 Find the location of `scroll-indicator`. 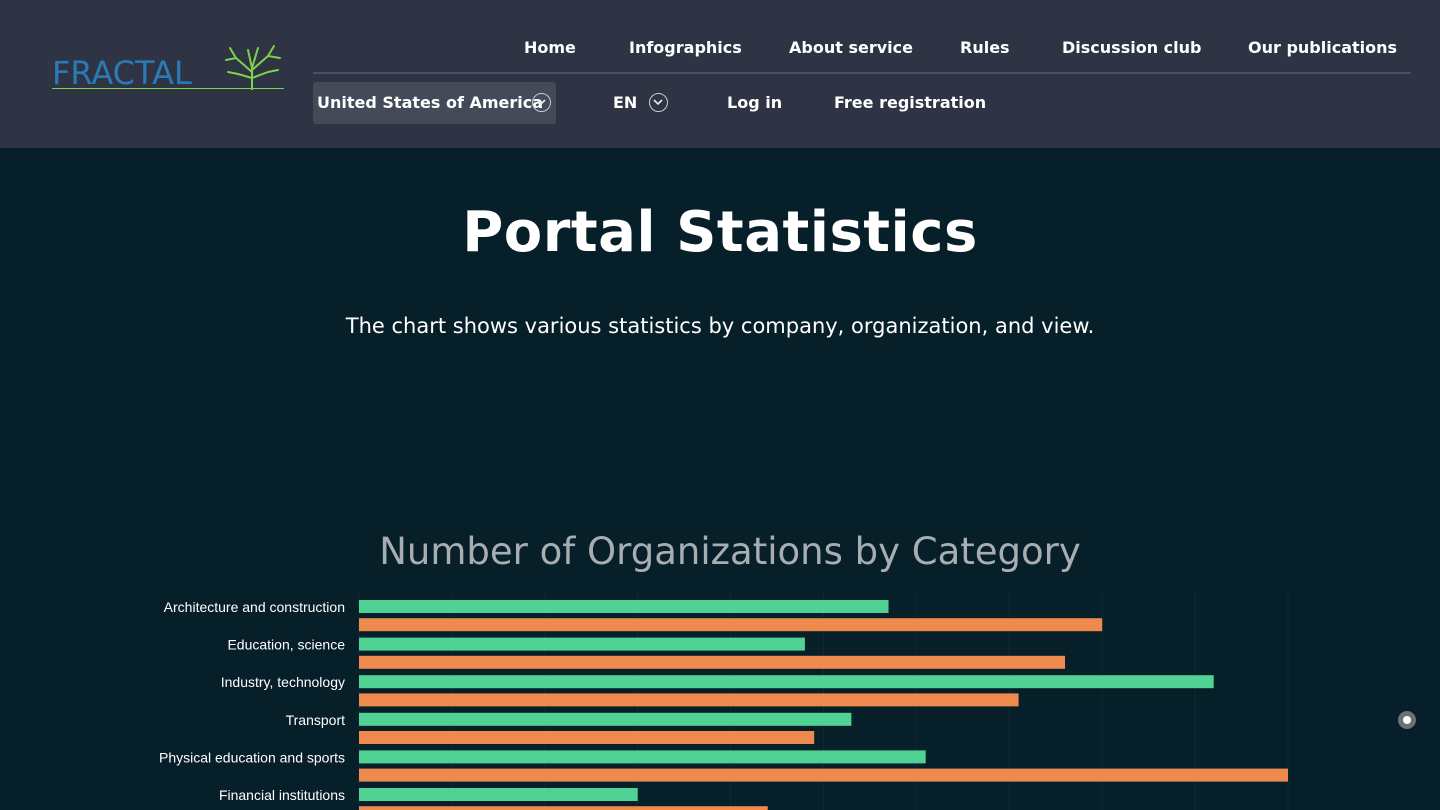

scroll-indicator is located at coordinates (1407, 720).